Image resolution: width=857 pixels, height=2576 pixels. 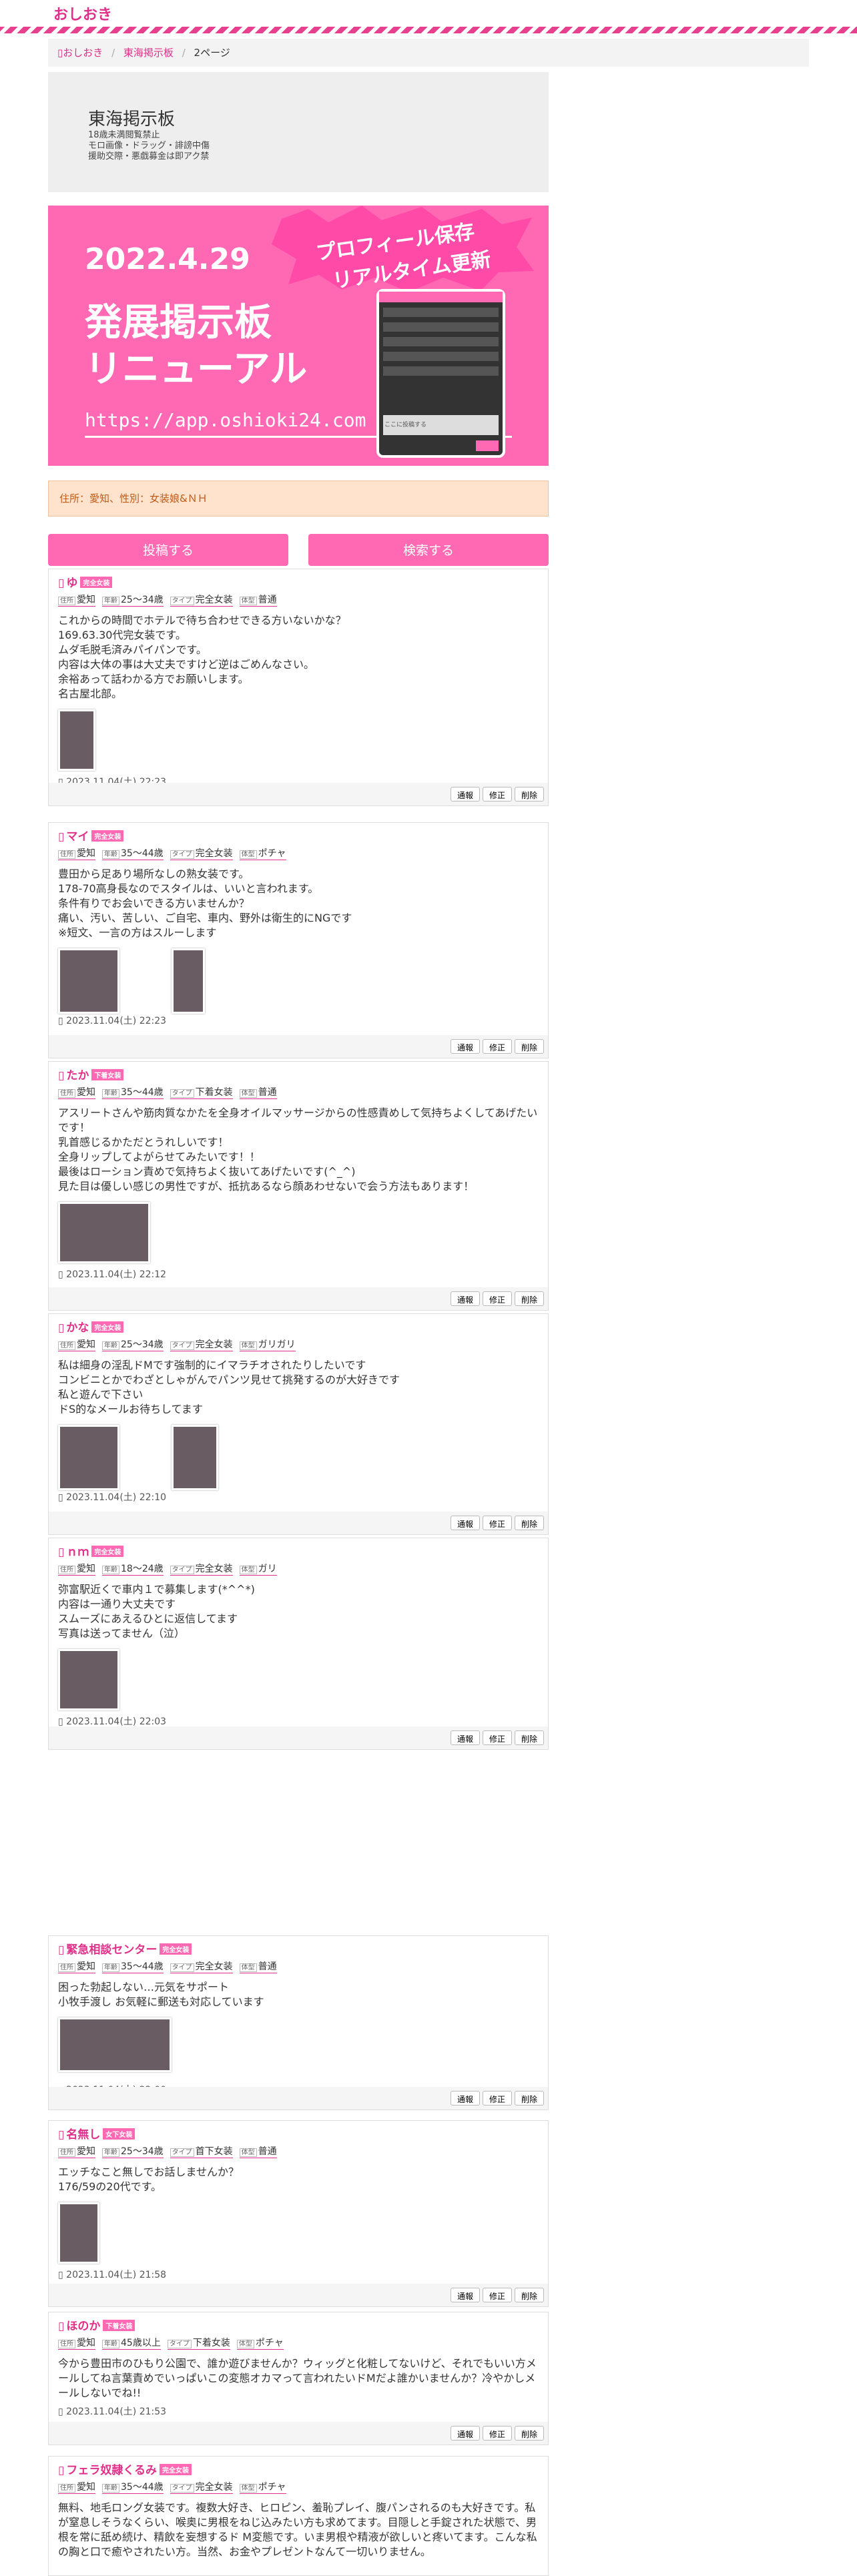 I want to click on poster-name: ▯ ほのか 下着女装, so click(x=299, y=2324).